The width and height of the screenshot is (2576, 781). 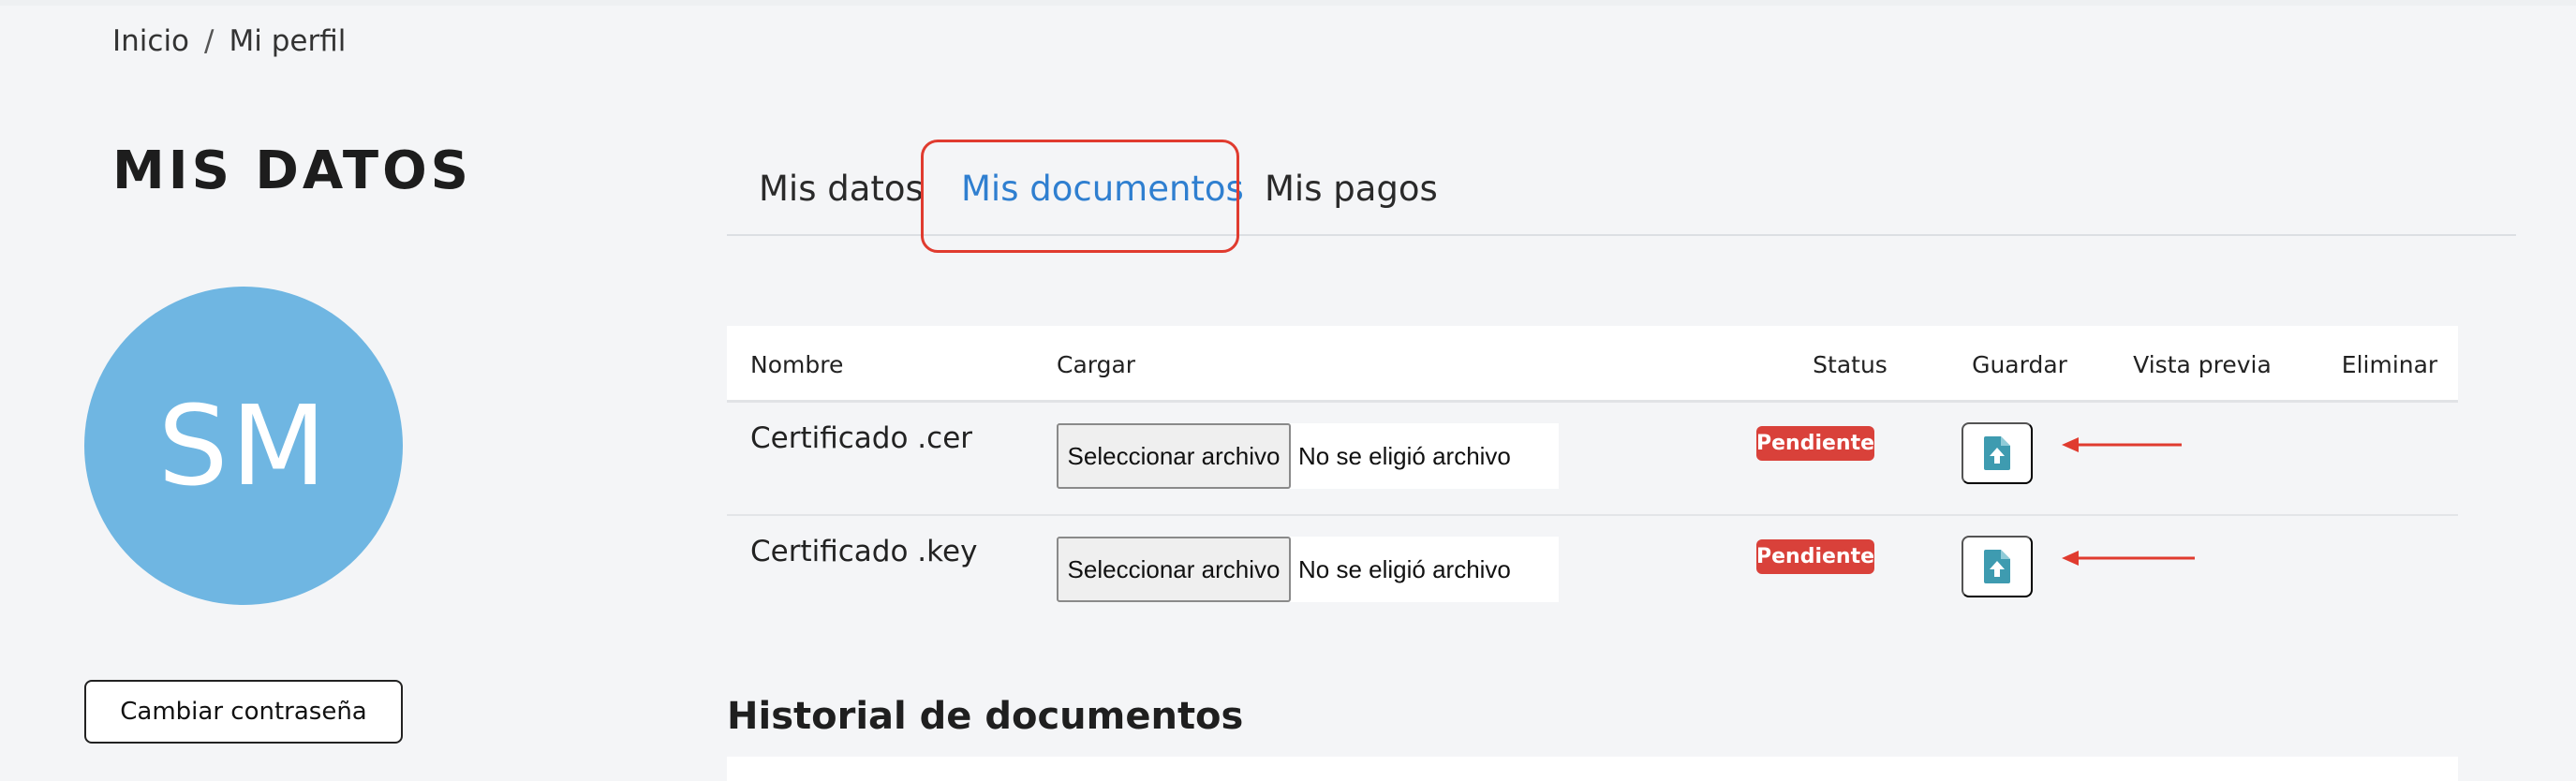 I want to click on change-password-button: Cambiar contraseña, so click(x=244, y=712).